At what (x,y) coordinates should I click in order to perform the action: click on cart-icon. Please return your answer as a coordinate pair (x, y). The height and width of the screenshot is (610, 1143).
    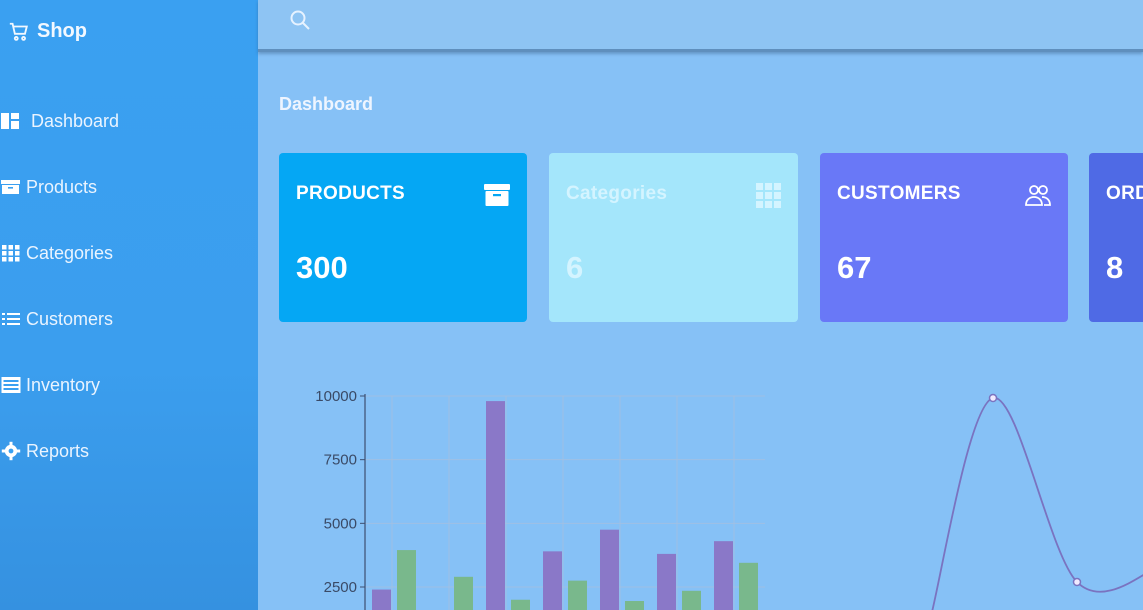
    Looking at the image, I should click on (18, 31).